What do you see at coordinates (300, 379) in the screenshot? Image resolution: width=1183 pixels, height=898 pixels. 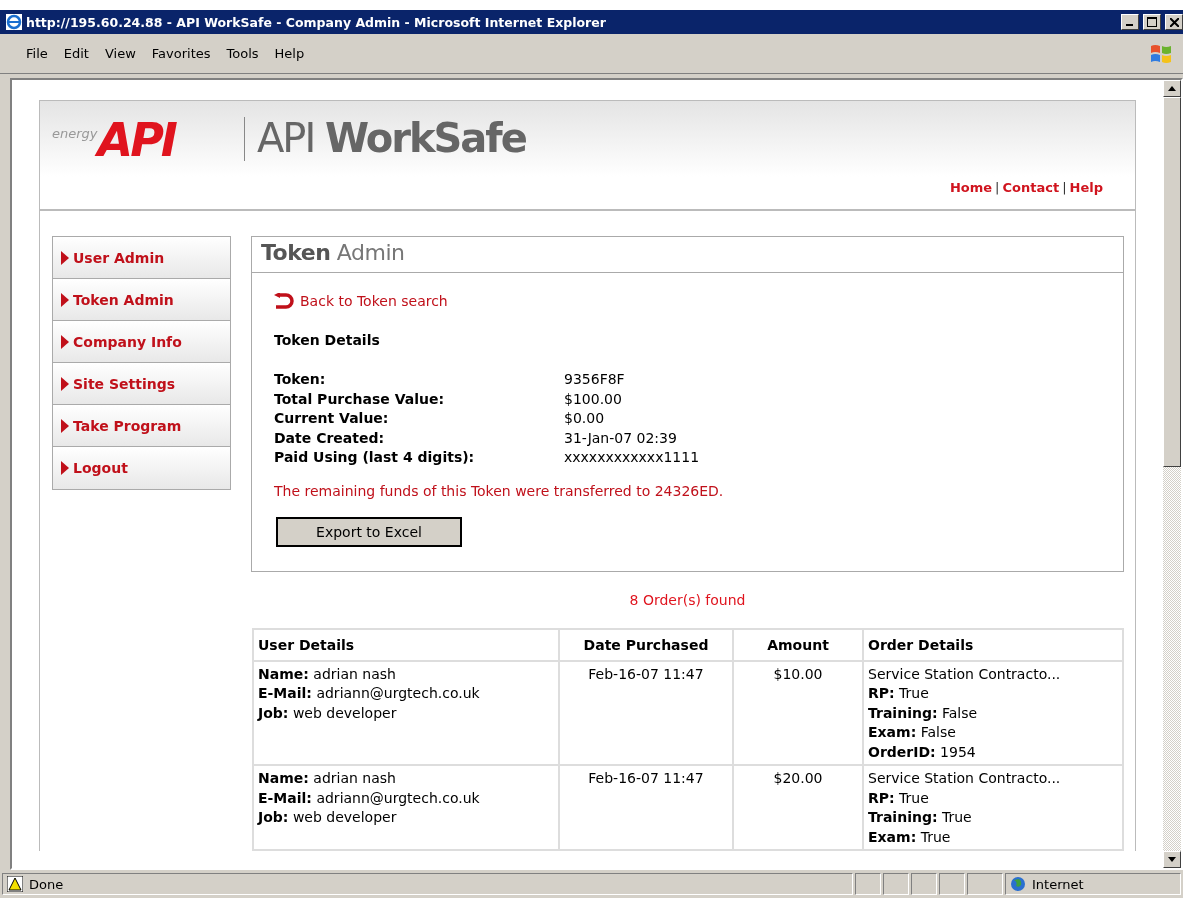 I see `detail-label: Token:` at bounding box center [300, 379].